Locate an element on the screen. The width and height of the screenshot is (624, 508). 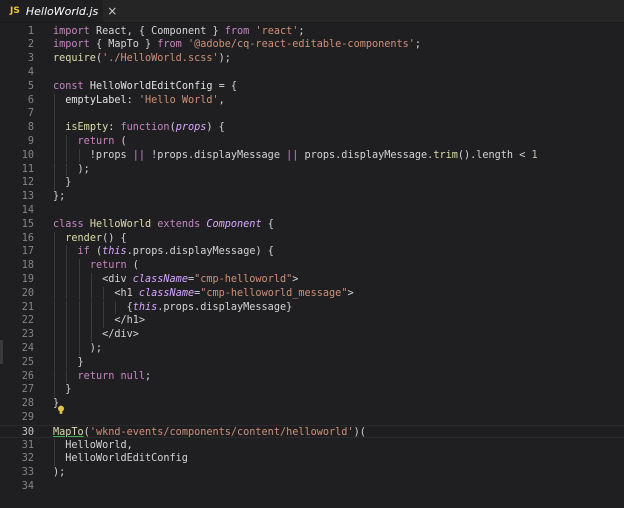
code-line: 7 is located at coordinates (312, 114).